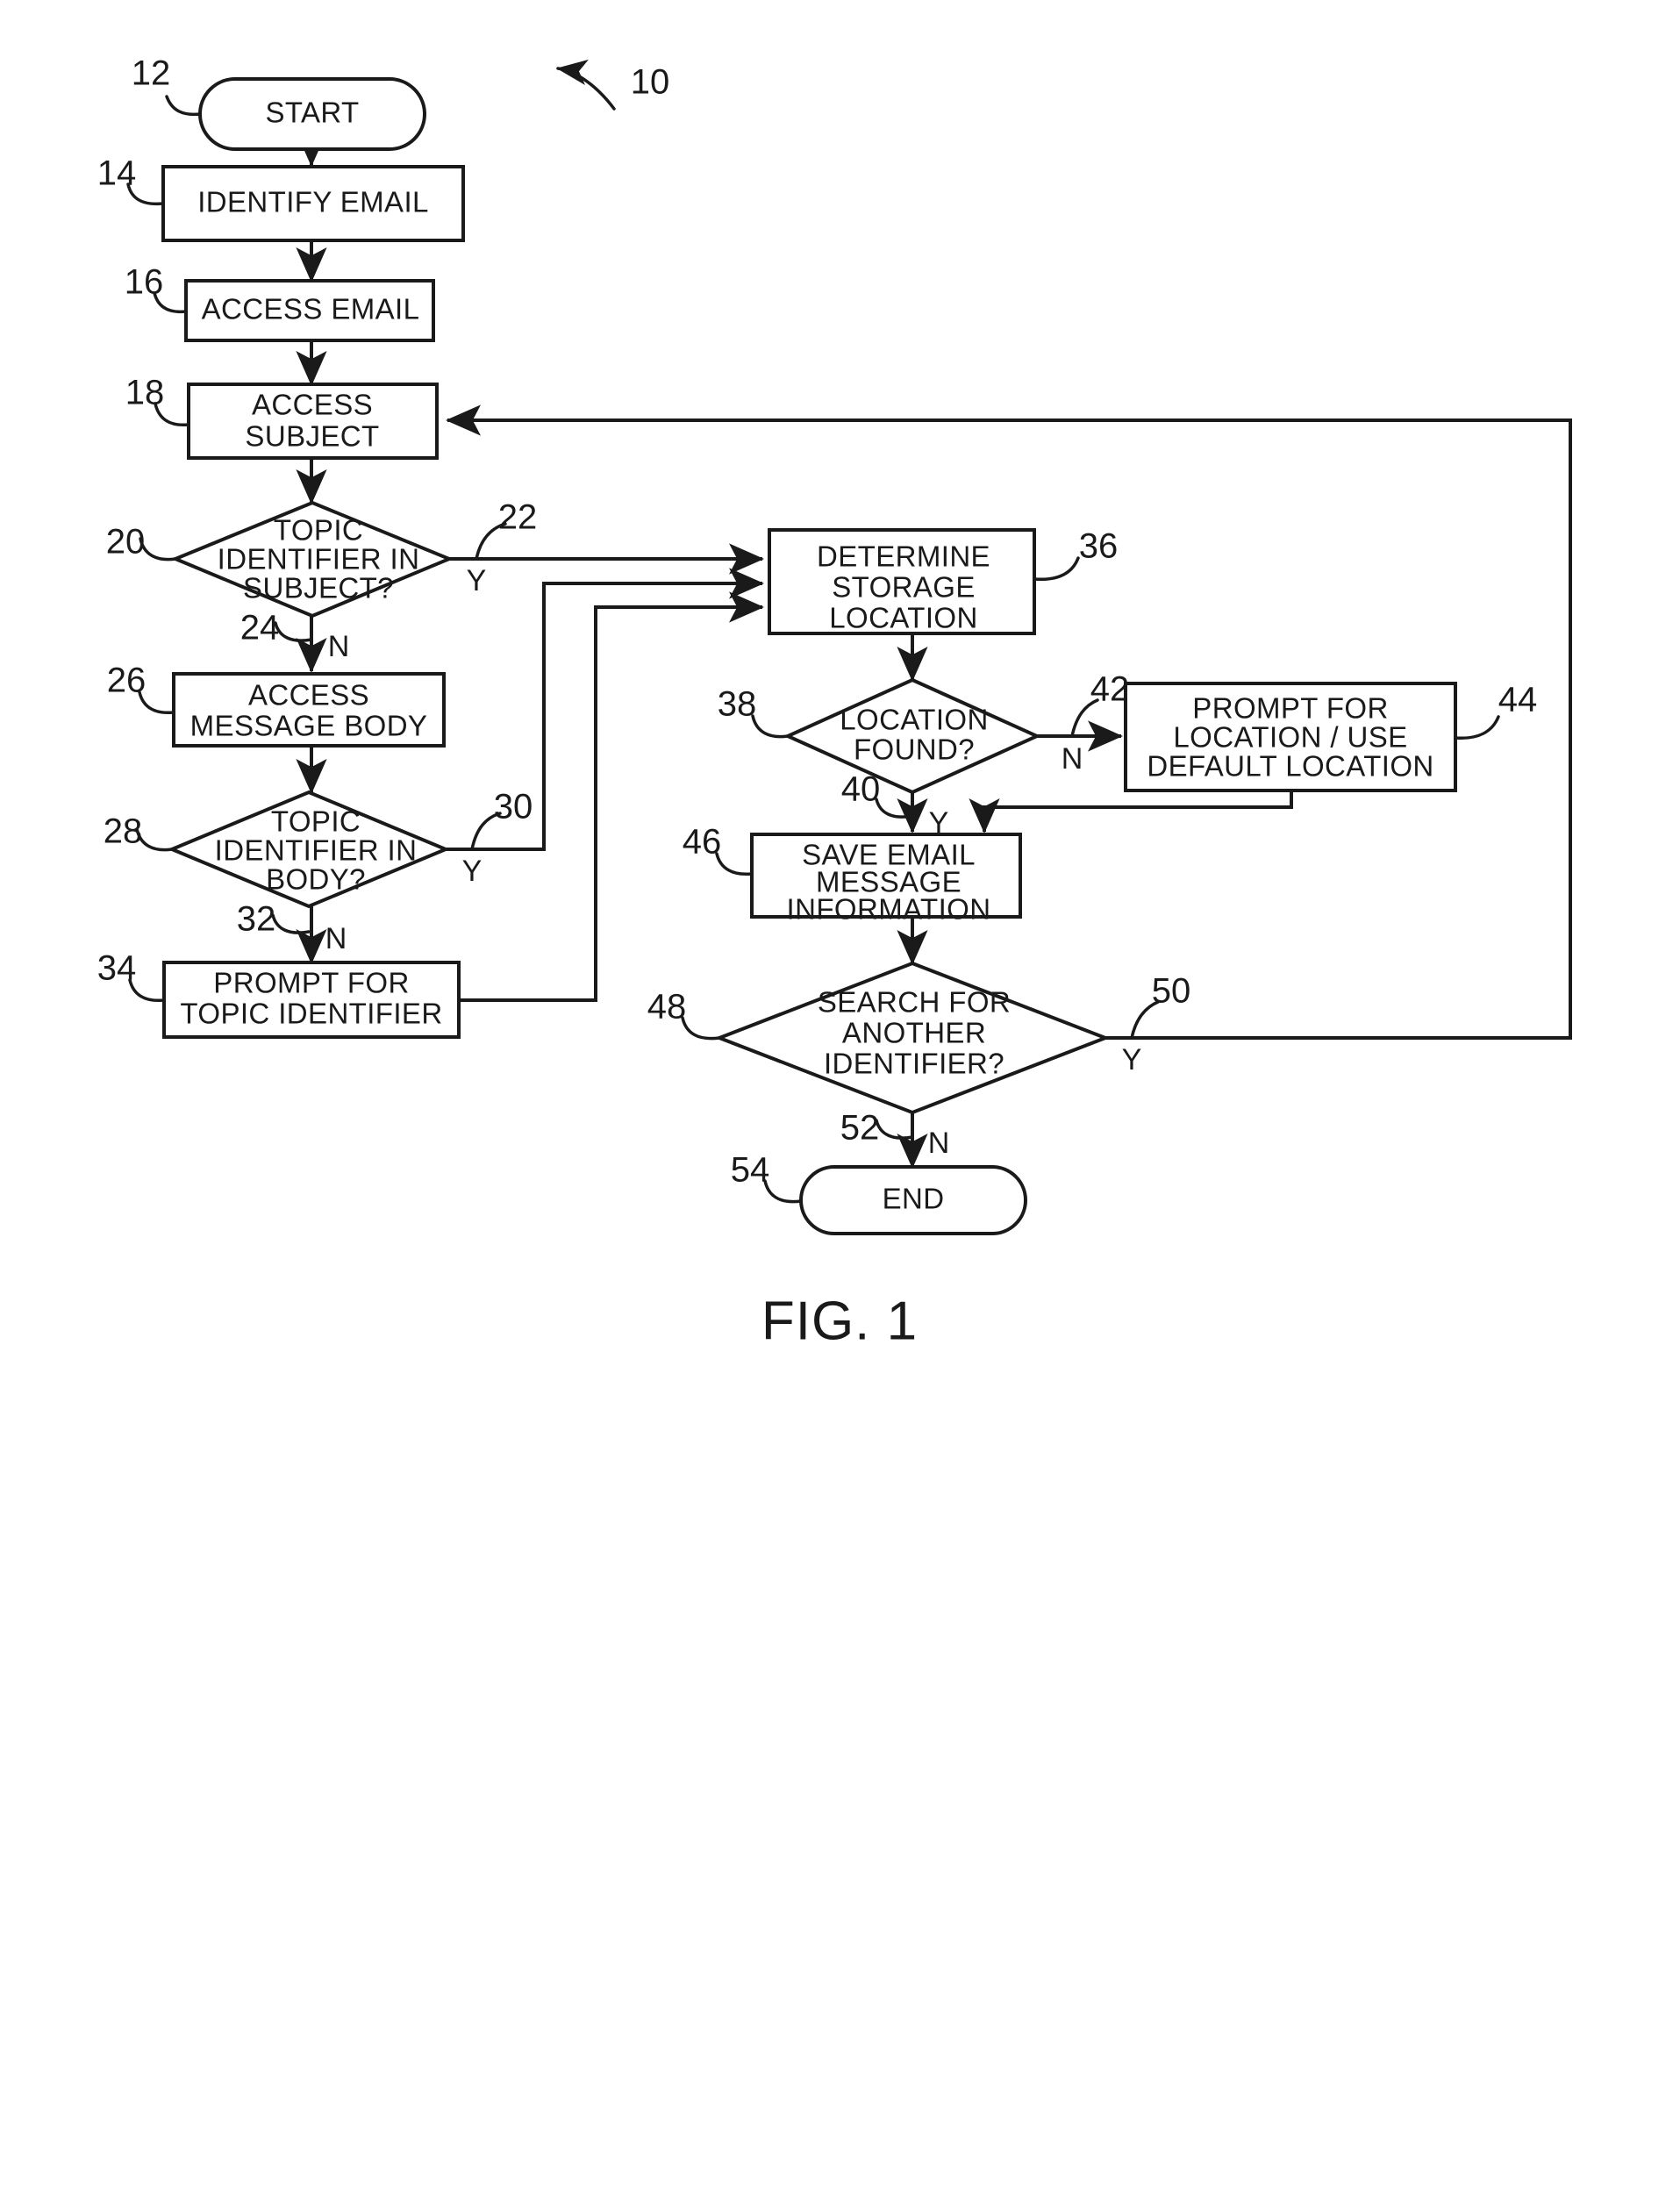 The image size is (1680, 2189). What do you see at coordinates (737, 704) in the screenshot?
I see `ref-38-number: 38` at bounding box center [737, 704].